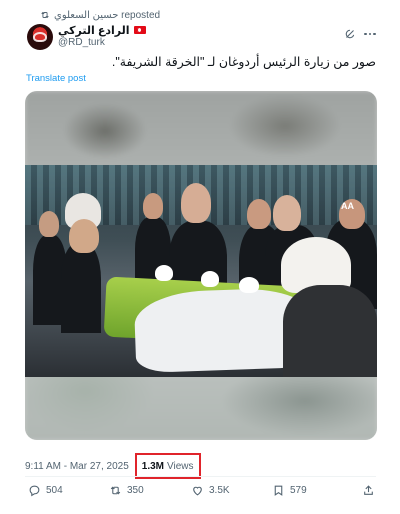 Image resolution: width=400 pixels, height=514 pixels. Describe the element at coordinates (278, 490) in the screenshot. I see `bookmark-icon` at that location.